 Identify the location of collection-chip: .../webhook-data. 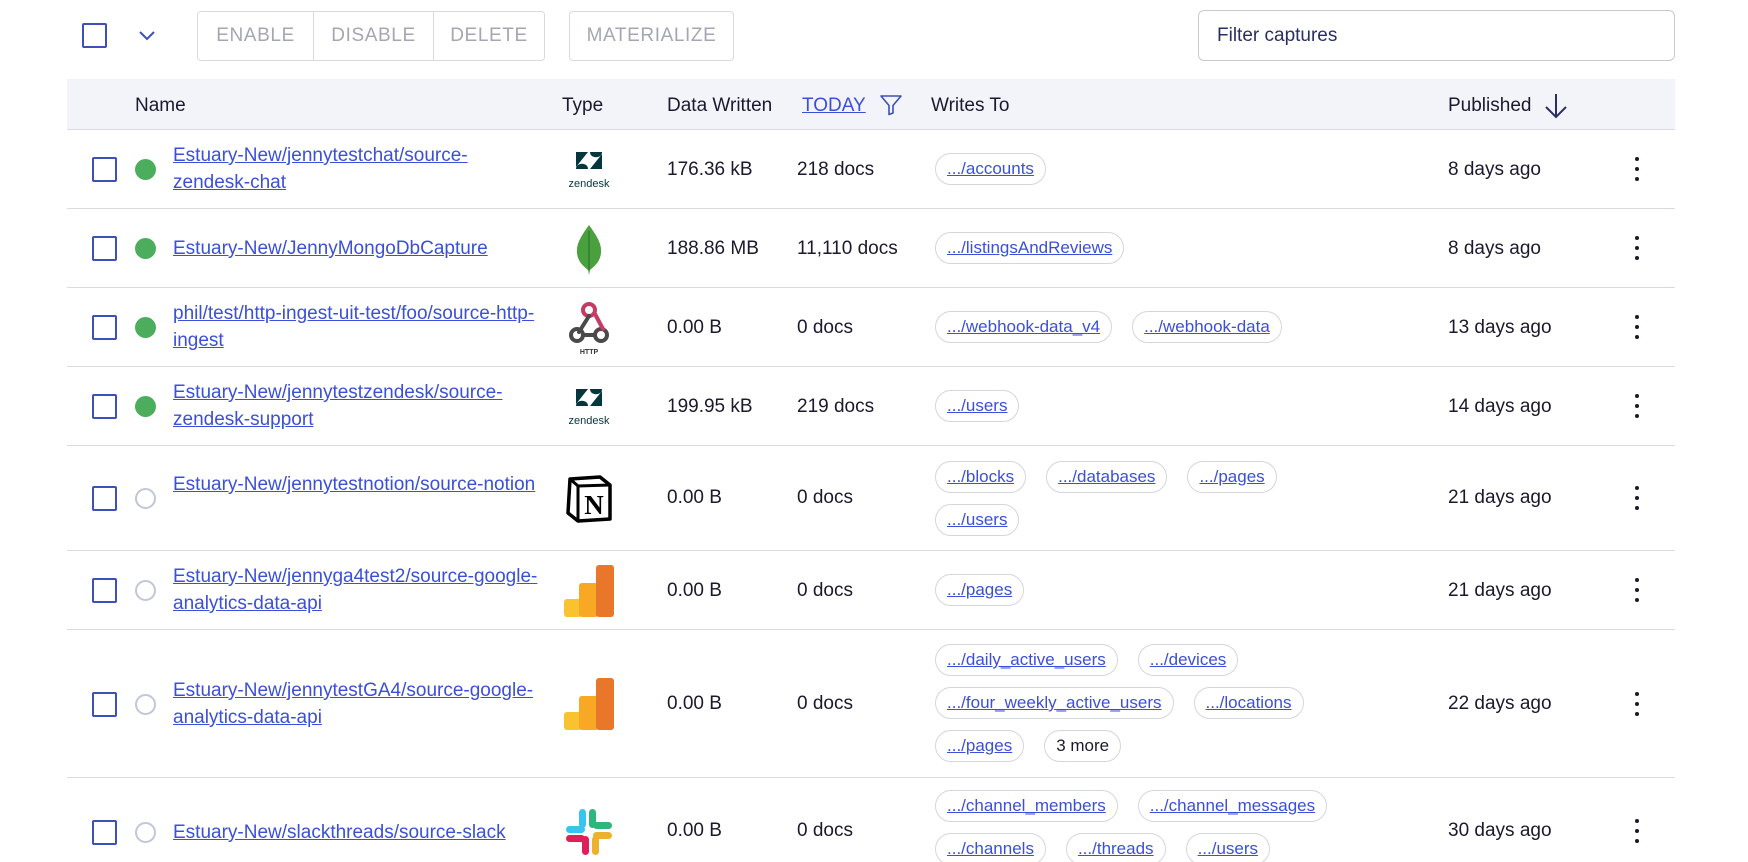
(1207, 327).